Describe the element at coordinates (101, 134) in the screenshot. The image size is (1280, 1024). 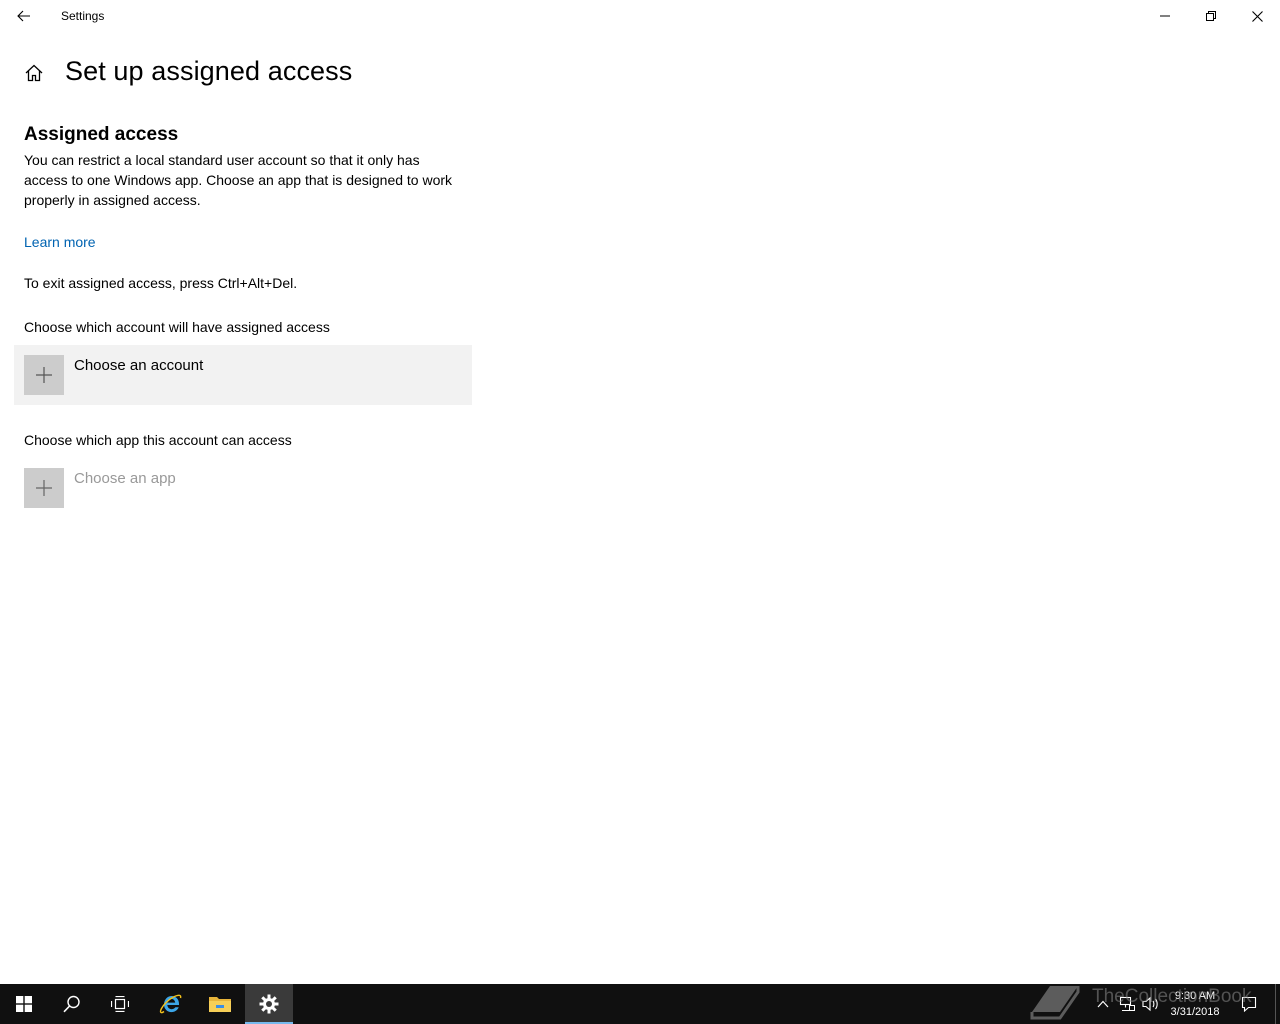
I see `section-title: Assigned access` at that location.